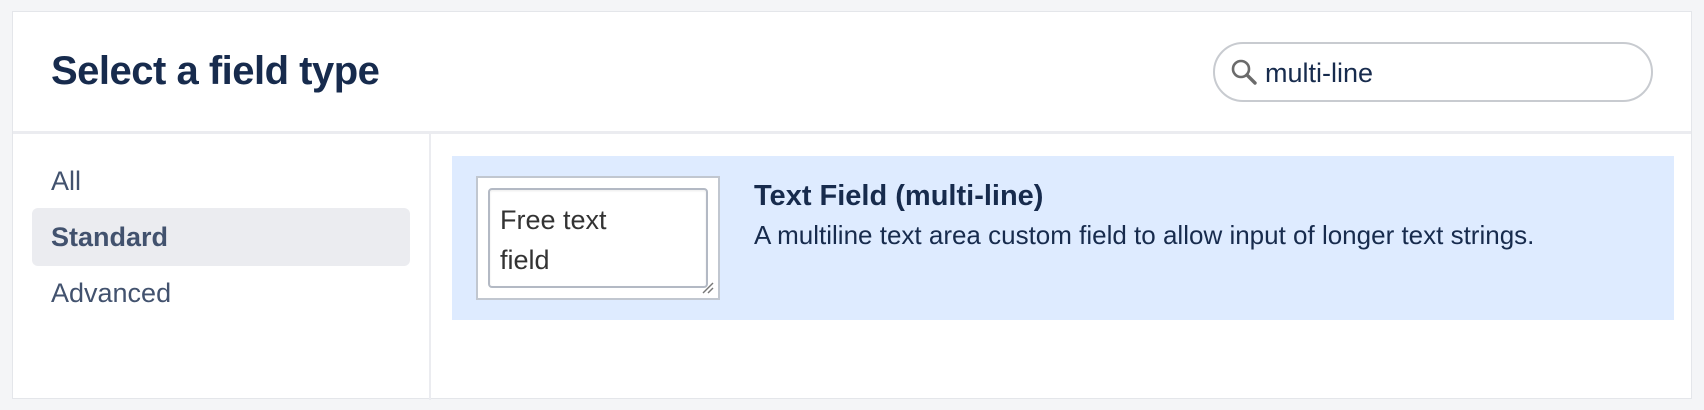 The width and height of the screenshot is (1704, 410). I want to click on sidebar-item-all: All, so click(221, 181).